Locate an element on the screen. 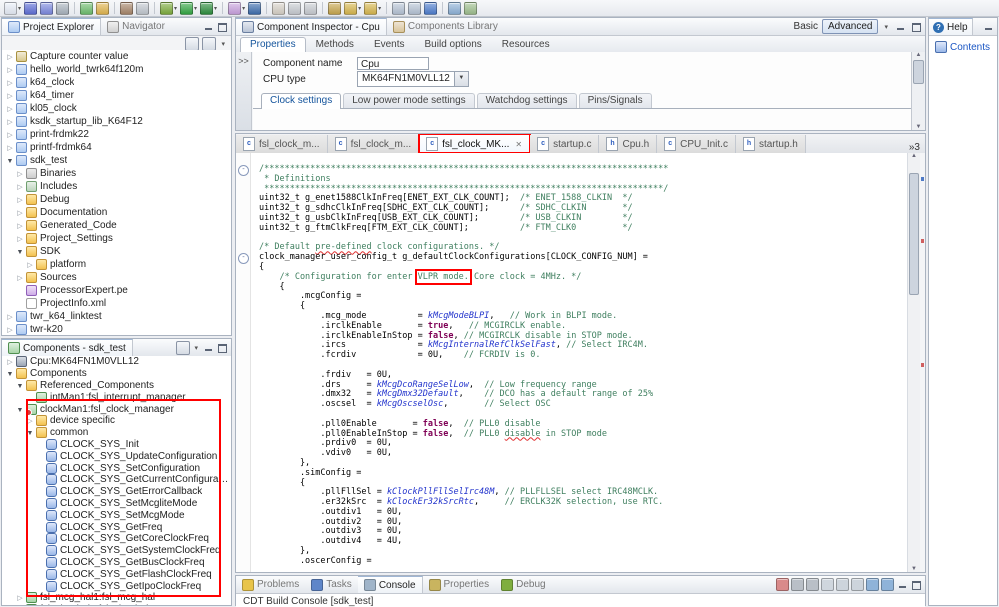 The width and height of the screenshot is (999, 607). tree-item: ksdk_startup_lib_K64F12 is located at coordinates (116, 121).